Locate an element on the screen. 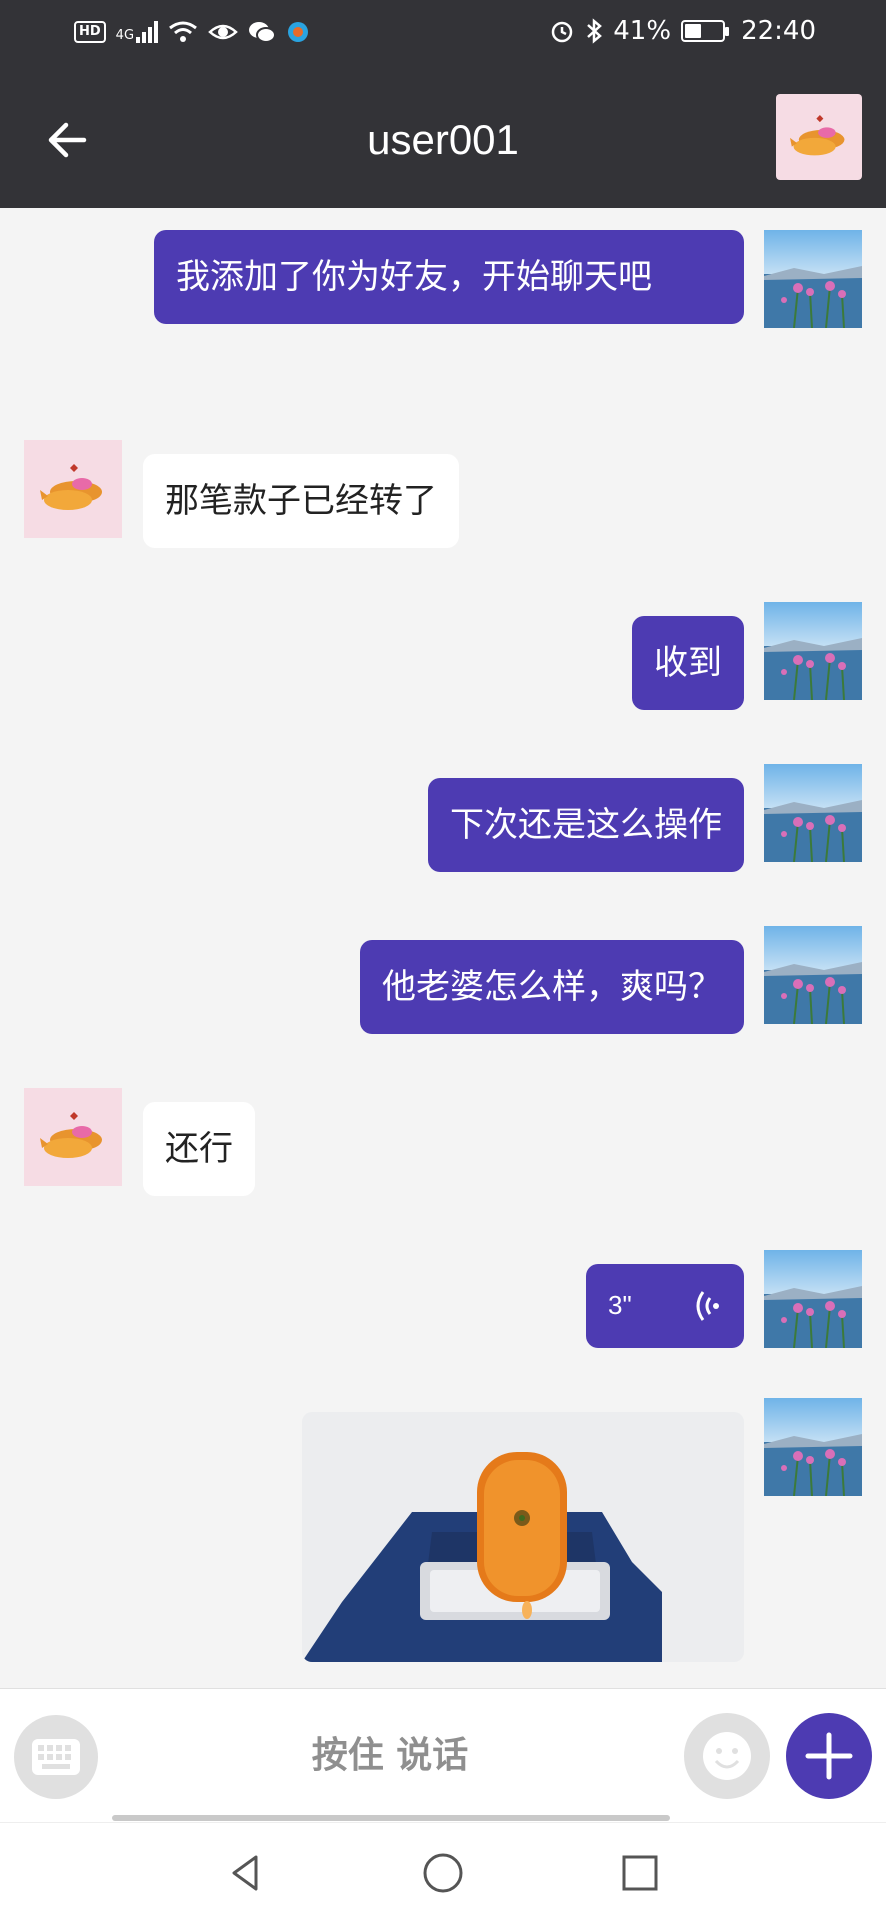  keyboard-toggle-button is located at coordinates (56, 1757).